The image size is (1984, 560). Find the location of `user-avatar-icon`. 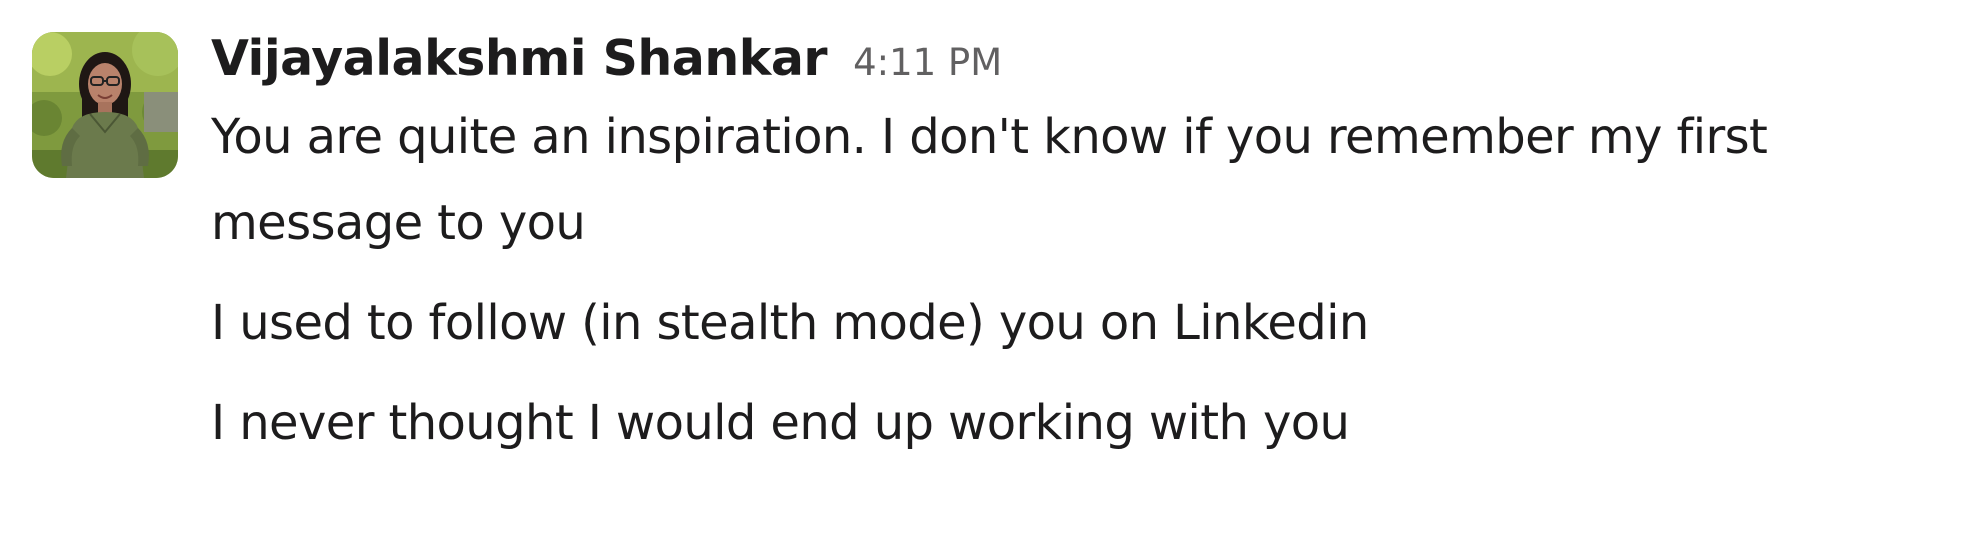

user-avatar-icon is located at coordinates (105, 105).